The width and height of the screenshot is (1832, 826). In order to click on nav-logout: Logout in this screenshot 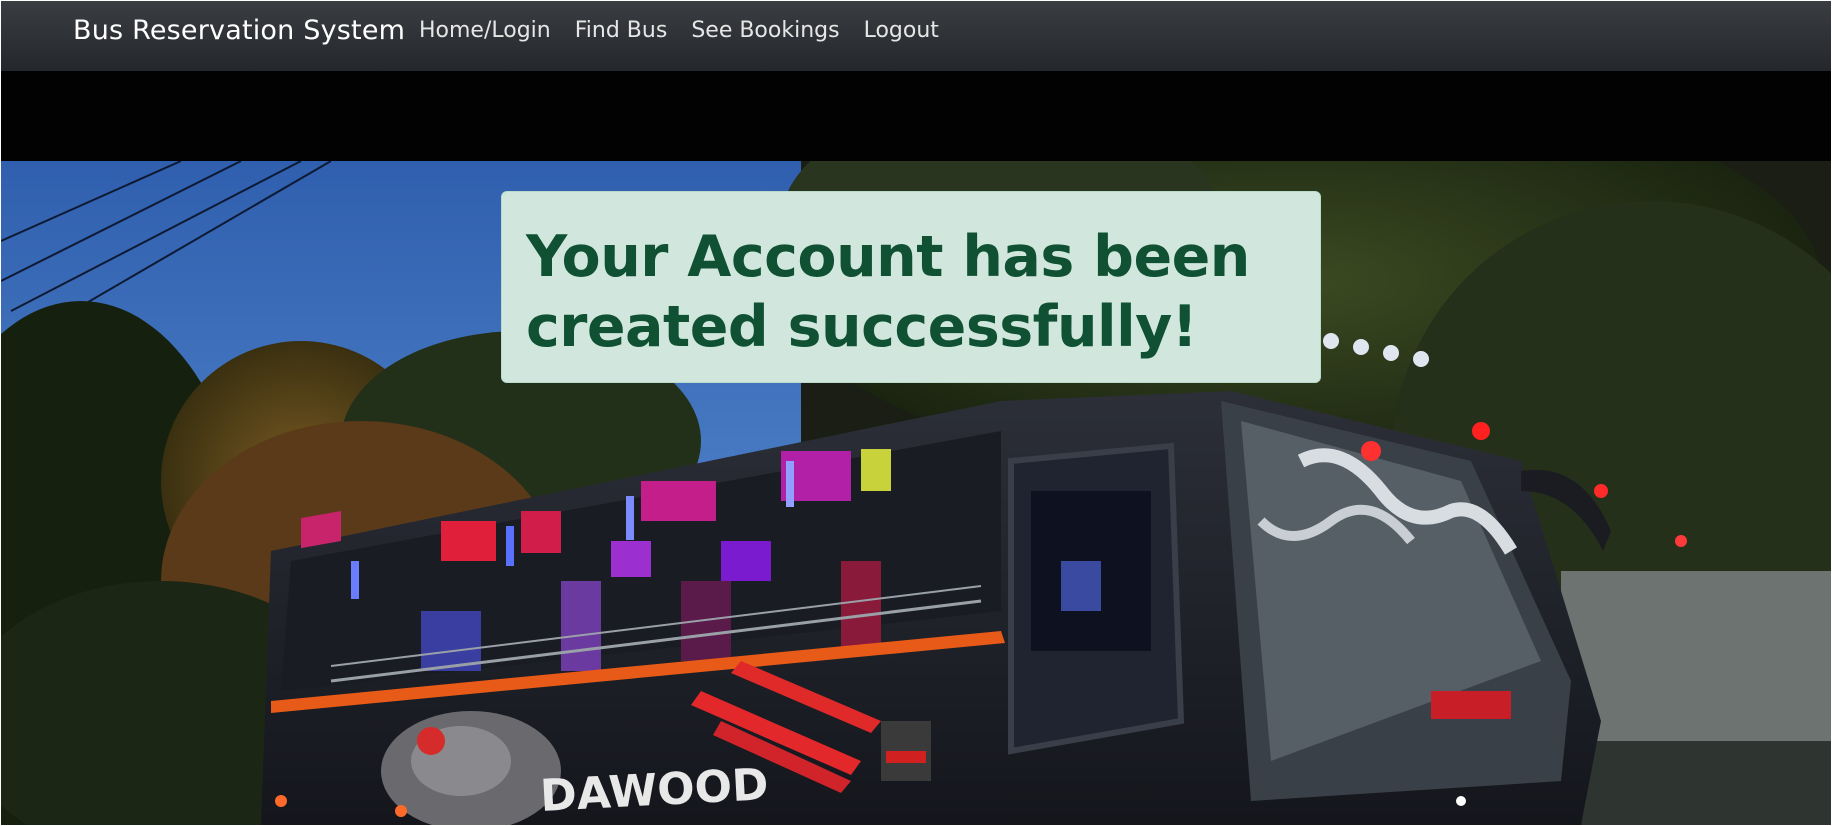, I will do `click(901, 30)`.